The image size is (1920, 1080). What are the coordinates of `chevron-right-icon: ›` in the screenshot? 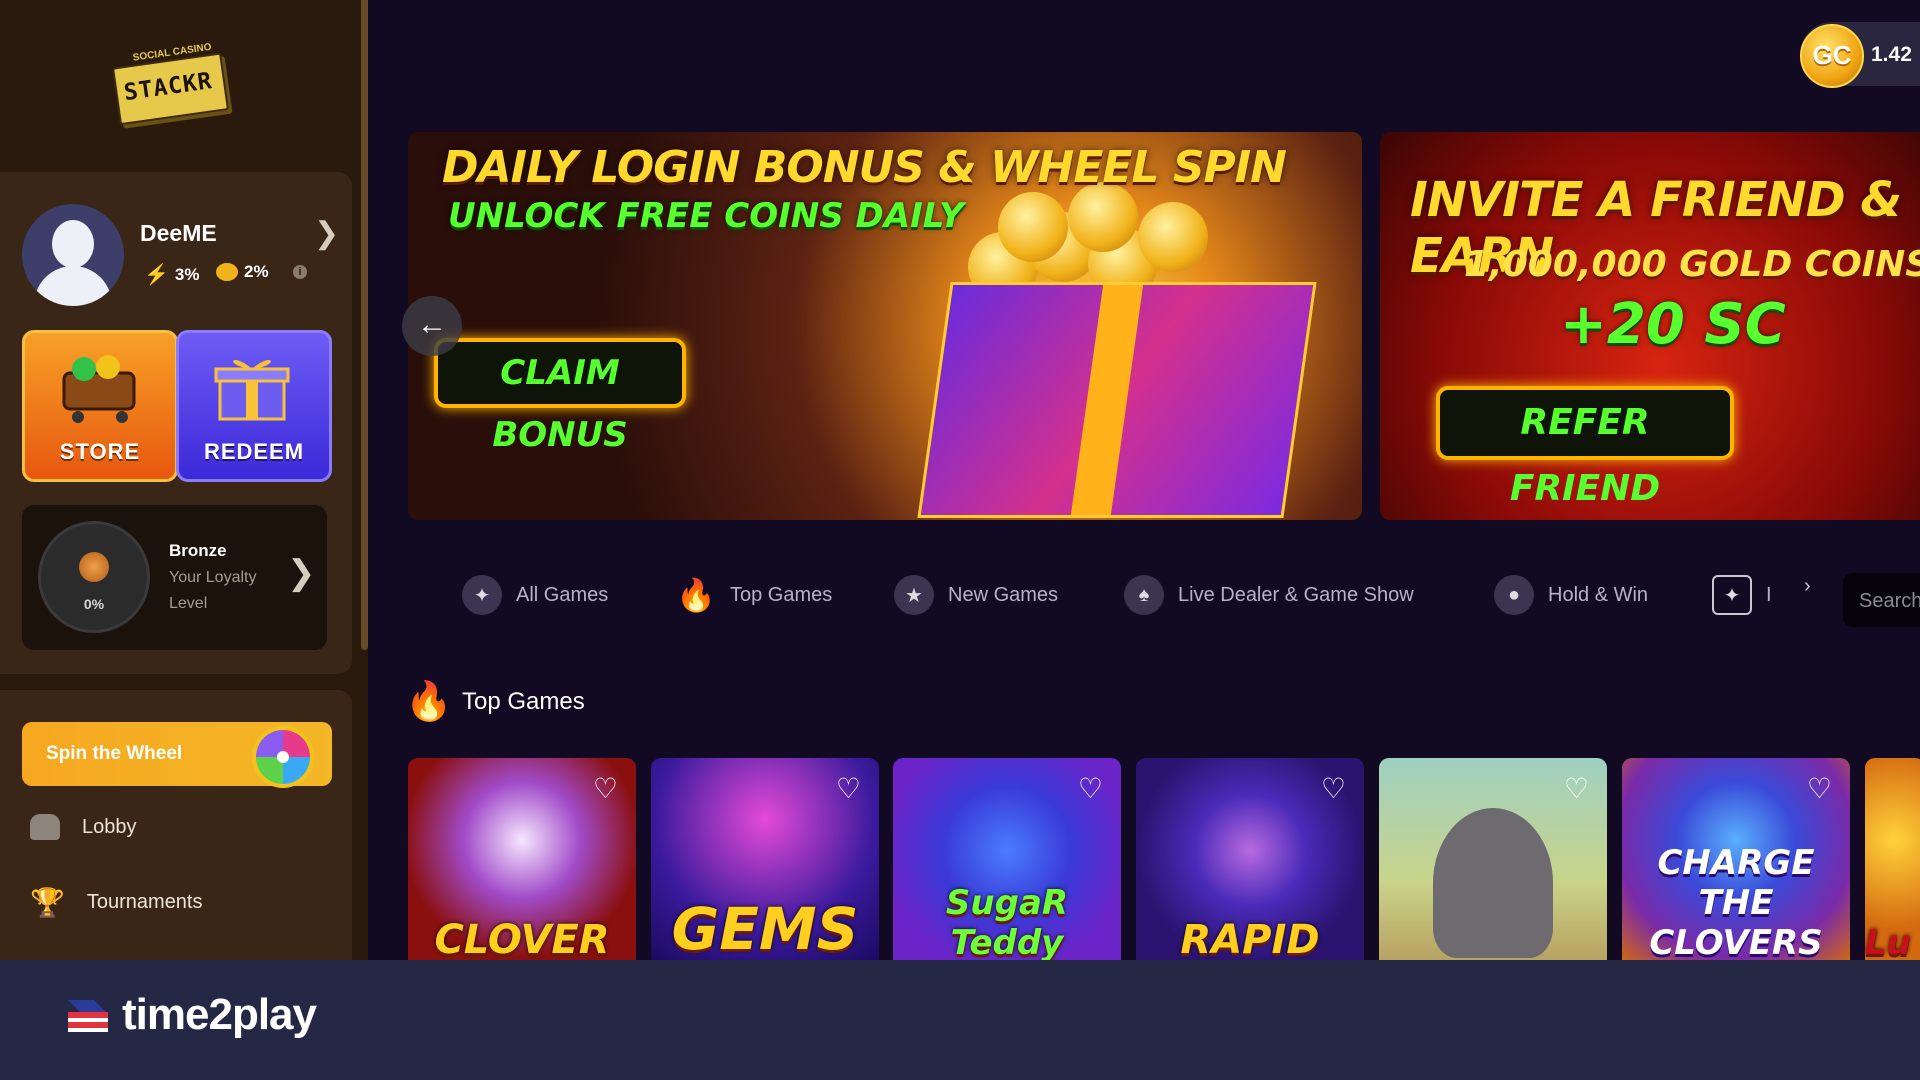 It's located at (1807, 586).